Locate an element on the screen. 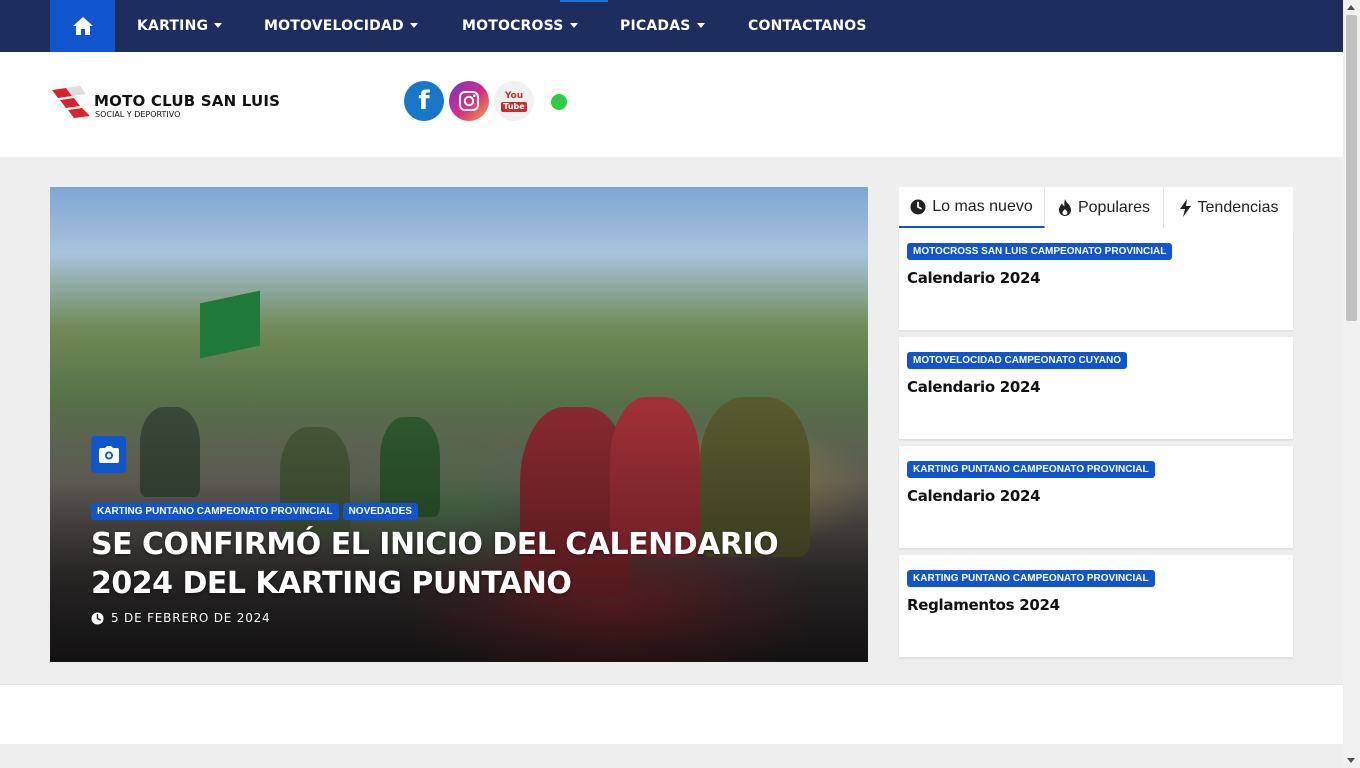 The height and width of the screenshot is (768, 1360). tab-populares: Populares is located at coordinates (1104, 207).